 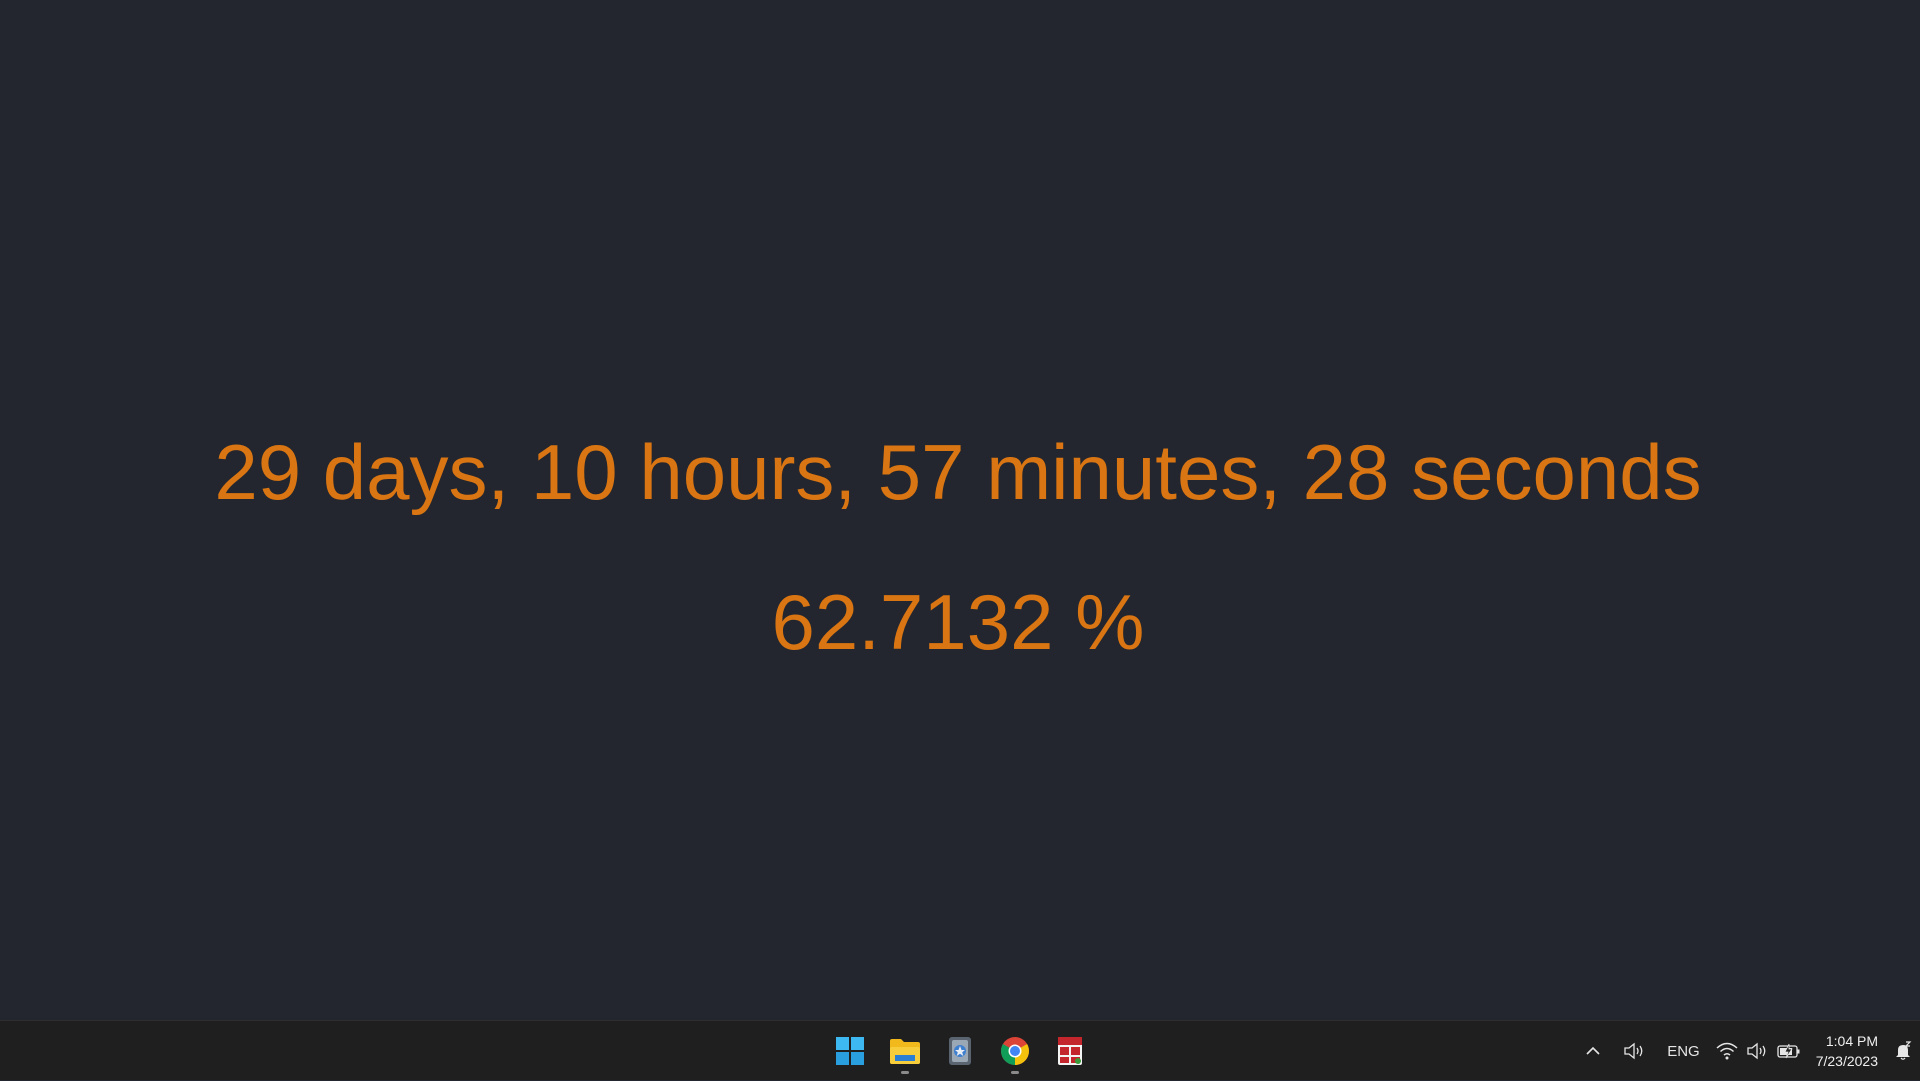 I want to click on tray-volume-button, so click(x=1757, y=1051).